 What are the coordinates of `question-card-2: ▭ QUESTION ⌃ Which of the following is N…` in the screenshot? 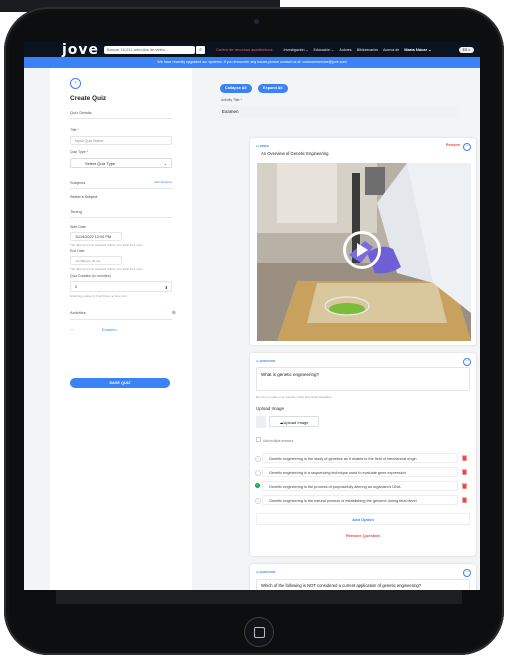 It's located at (363, 577).